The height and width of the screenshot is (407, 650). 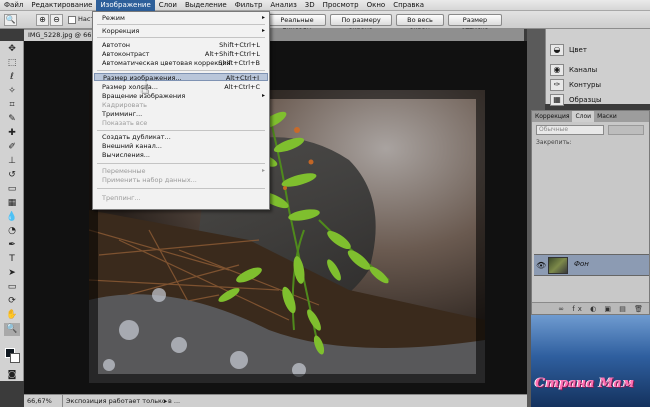 What do you see at coordinates (124, 171) in the screenshot?
I see `menu-item-variables-label: Переменные` at bounding box center [124, 171].